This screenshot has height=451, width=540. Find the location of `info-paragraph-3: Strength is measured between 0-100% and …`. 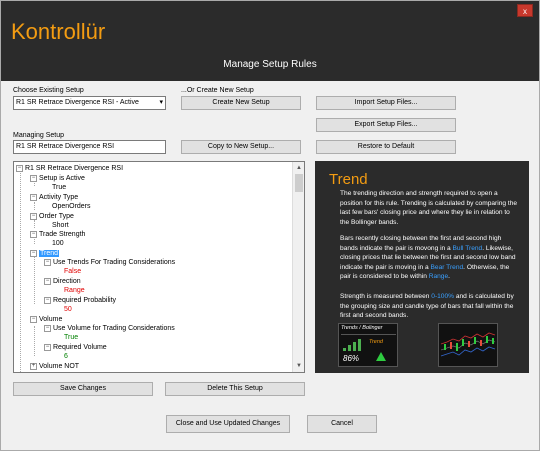

info-paragraph-3: Strength is measured between 0-100% and … is located at coordinates (430, 306).